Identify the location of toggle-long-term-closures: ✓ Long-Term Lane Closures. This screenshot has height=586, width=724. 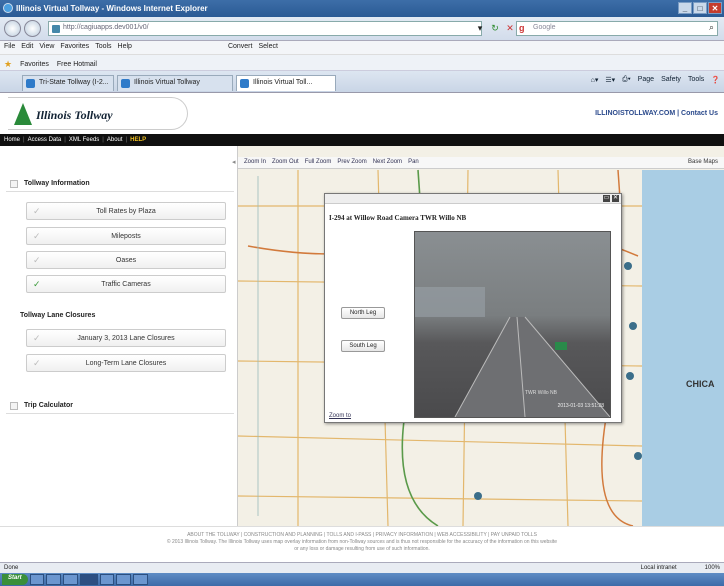
(126, 363).